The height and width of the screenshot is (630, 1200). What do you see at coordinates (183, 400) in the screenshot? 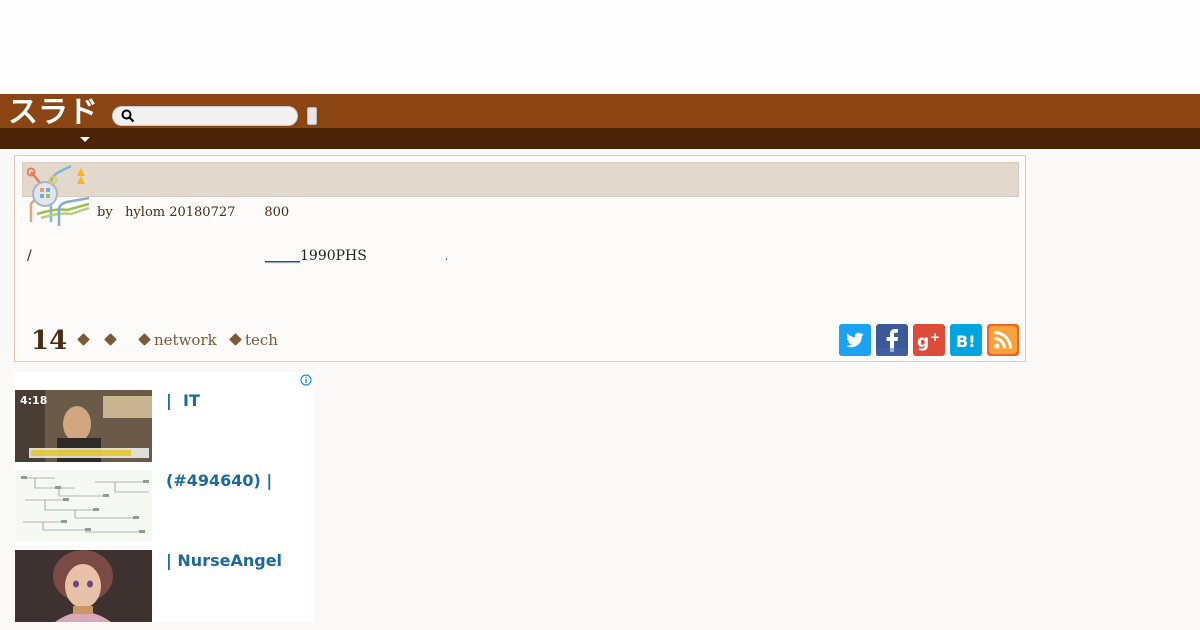
I see `ad-title-1: | IT` at bounding box center [183, 400].